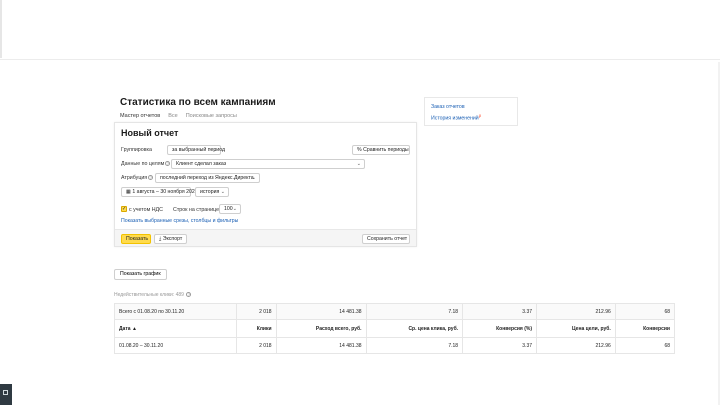 The image size is (720, 405). Describe the element at coordinates (146, 210) in the screenshot. I see `vat-label: с учетом НДС` at that location.